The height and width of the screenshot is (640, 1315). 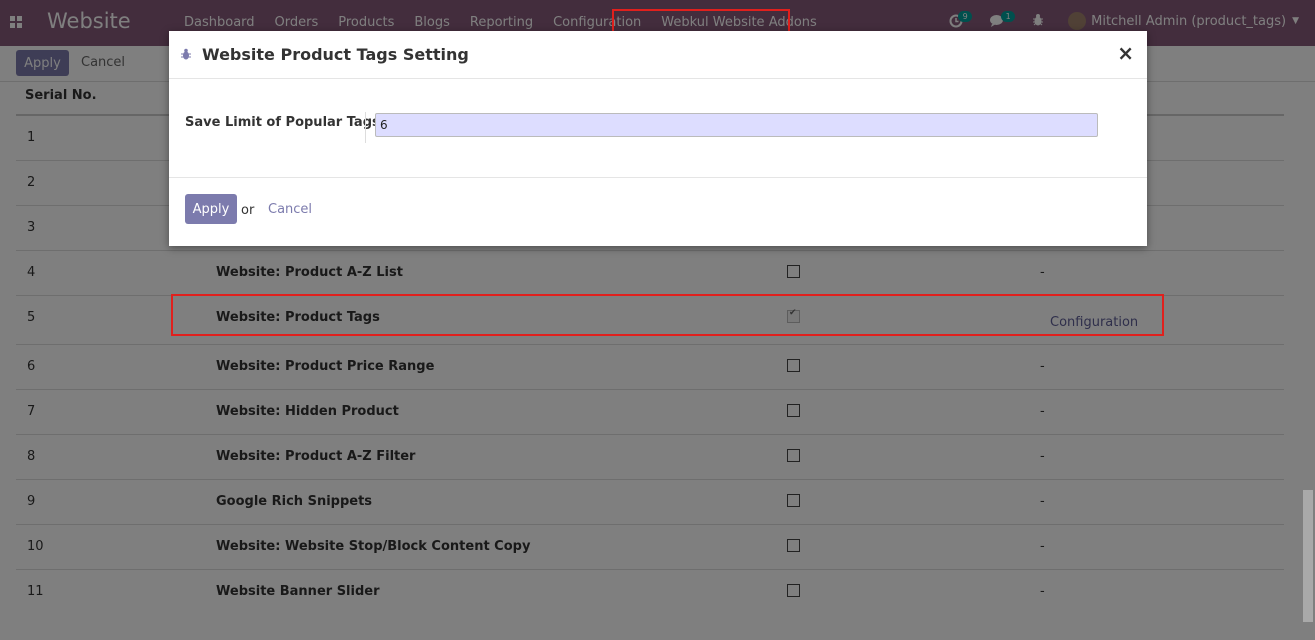 I want to click on dialog-title: Website Product Tags Setting, so click(x=335, y=54).